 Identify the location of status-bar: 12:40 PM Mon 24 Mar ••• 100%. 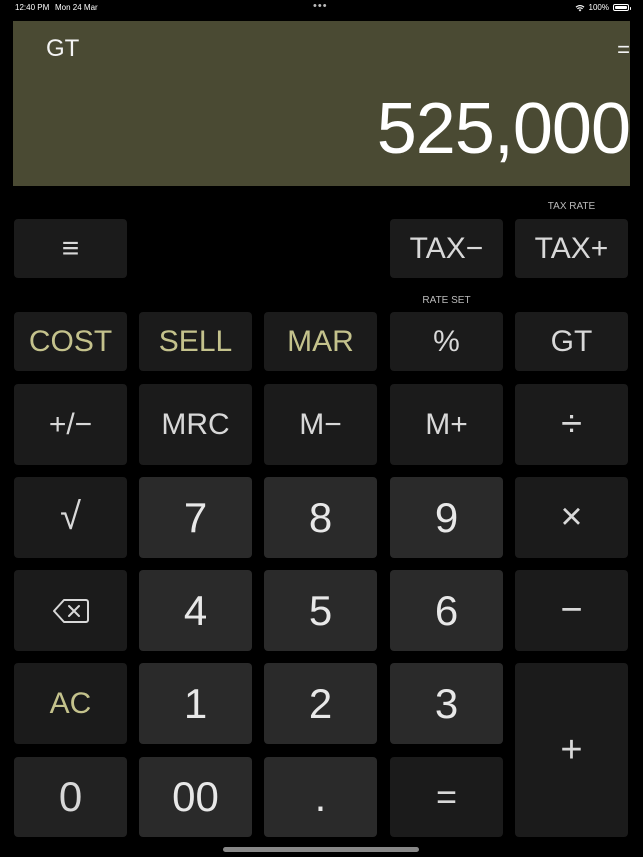
(321, 8).